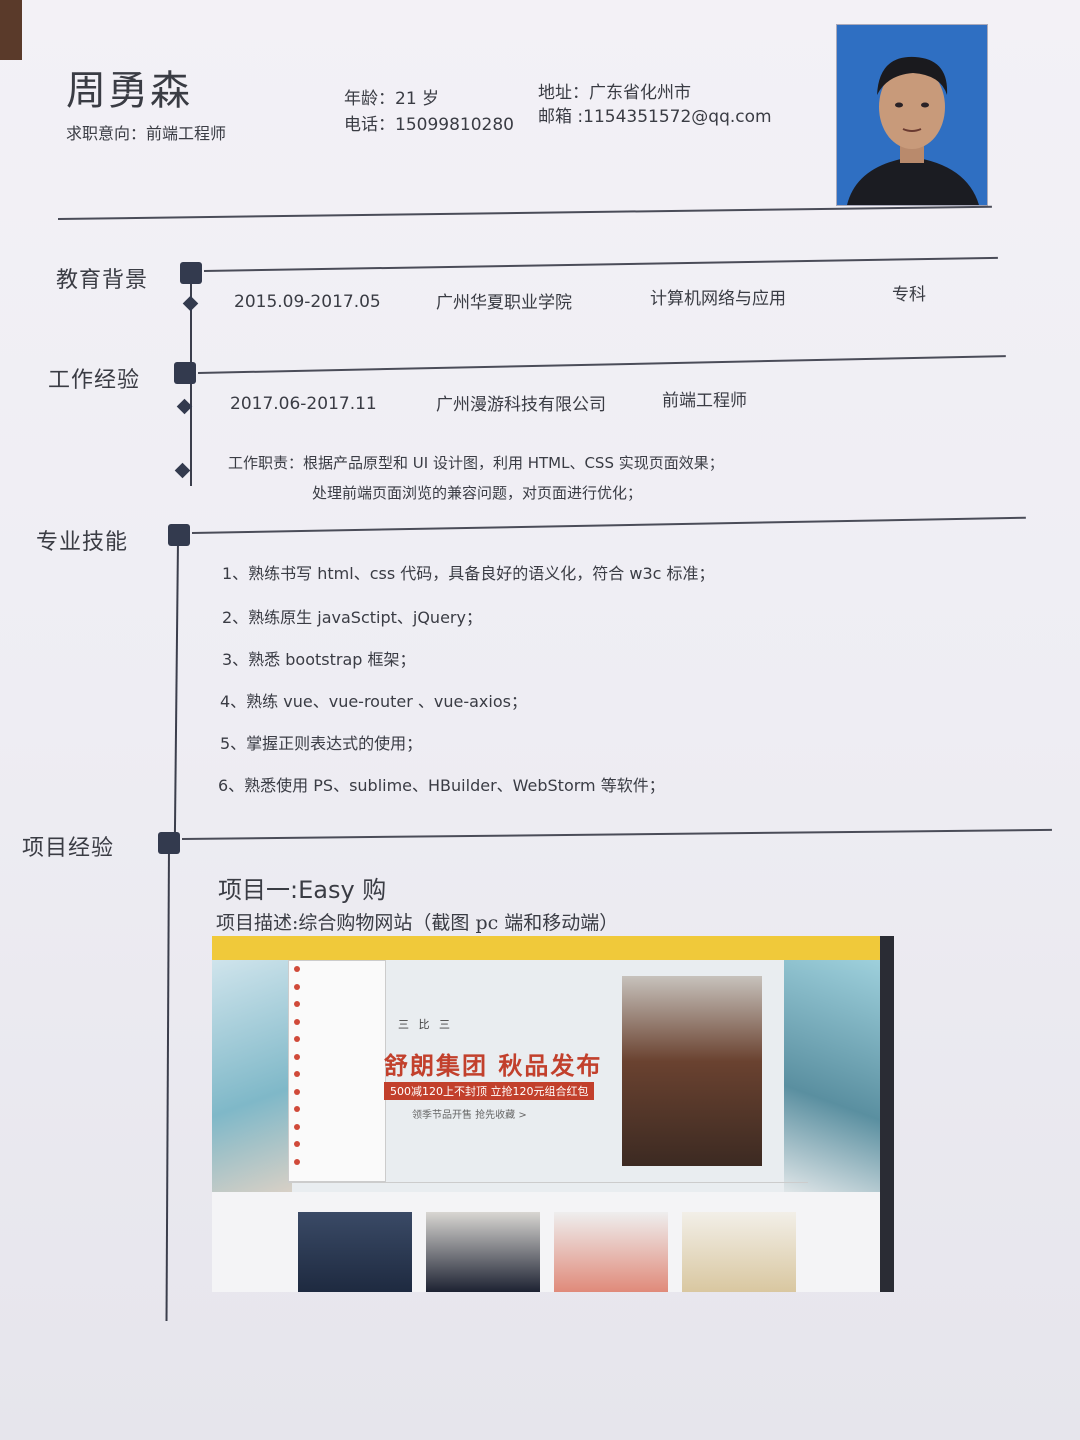  I want to click on profile-photo, so click(912, 115).